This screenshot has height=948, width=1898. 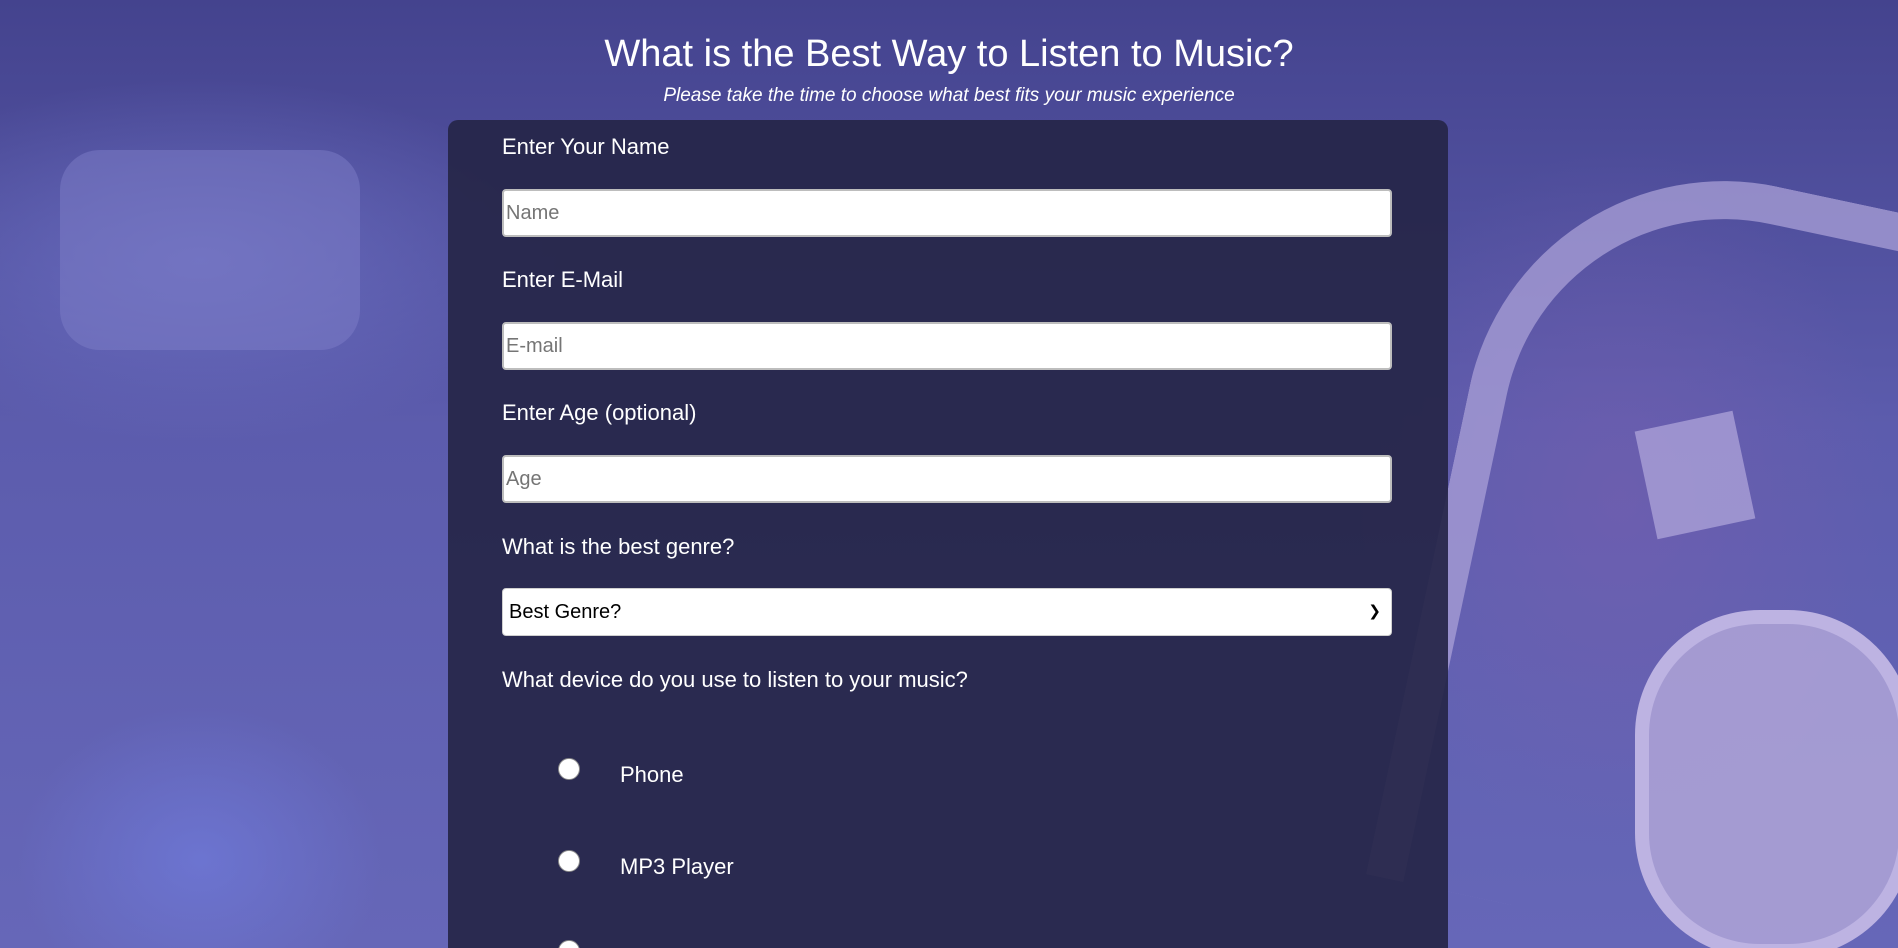 I want to click on name-field-group: Enter Your Name, so click(x=947, y=185).